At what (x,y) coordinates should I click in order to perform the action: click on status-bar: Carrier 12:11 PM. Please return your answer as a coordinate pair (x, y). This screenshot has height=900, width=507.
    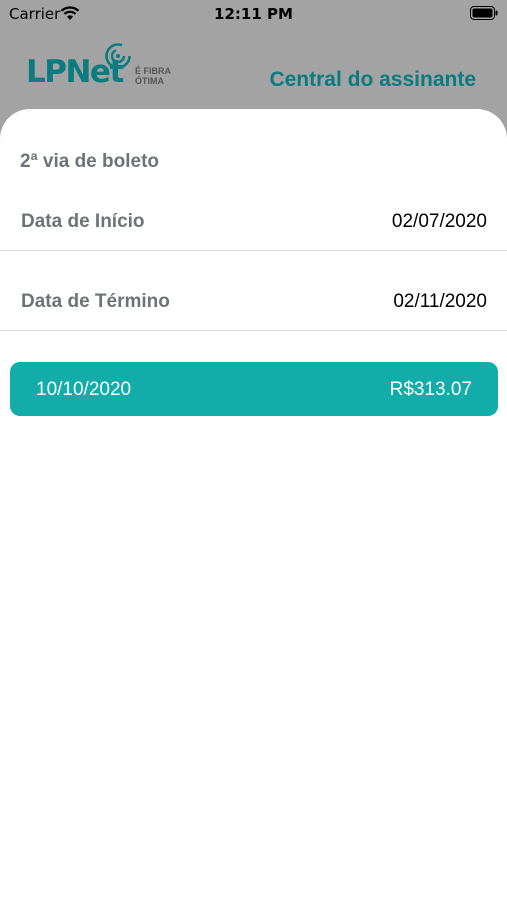
    Looking at the image, I should click on (253, 14).